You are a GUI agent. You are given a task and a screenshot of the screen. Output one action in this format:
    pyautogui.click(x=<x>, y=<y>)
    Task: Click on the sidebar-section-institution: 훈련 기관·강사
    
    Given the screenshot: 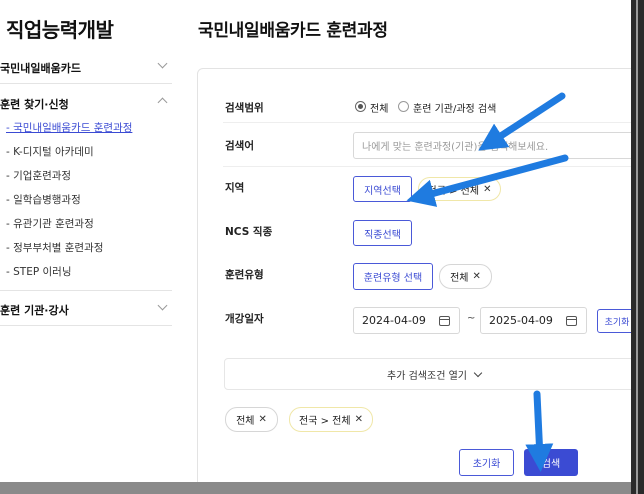 What is the action you would take?
    pyautogui.click(x=86, y=309)
    